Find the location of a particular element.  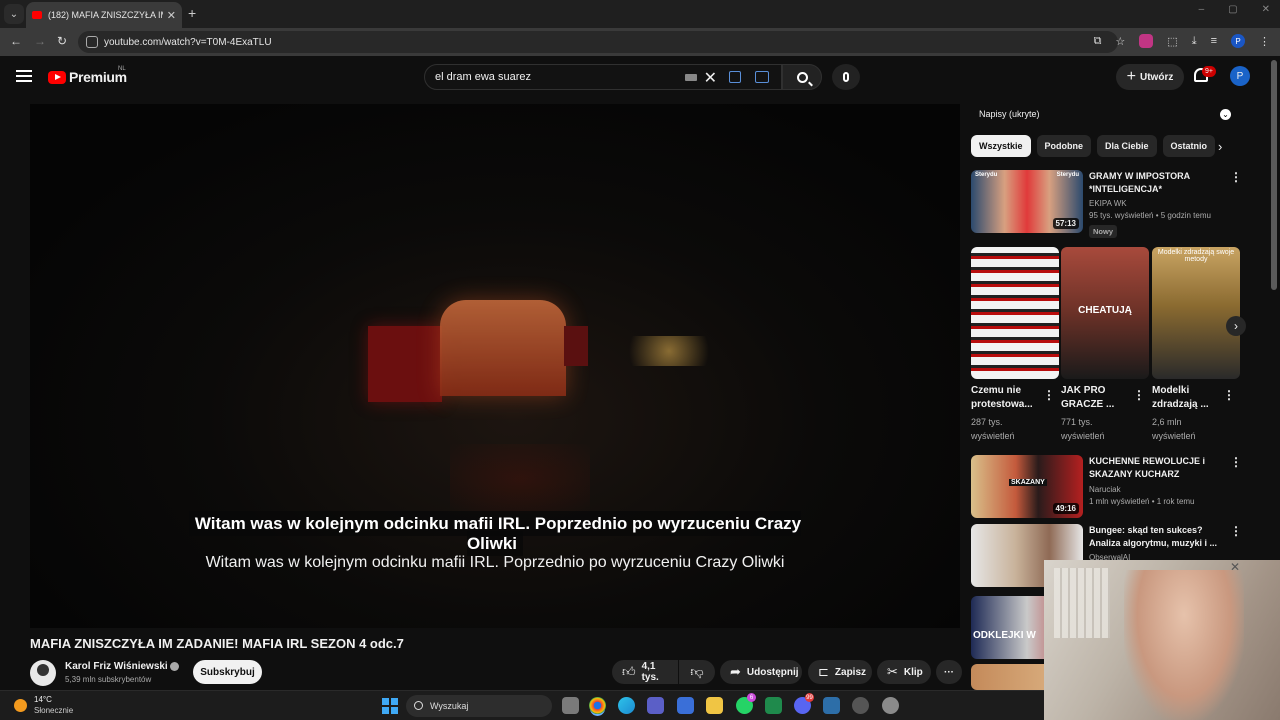

chevron-right-icon: › is located at coordinates (1220, 146).